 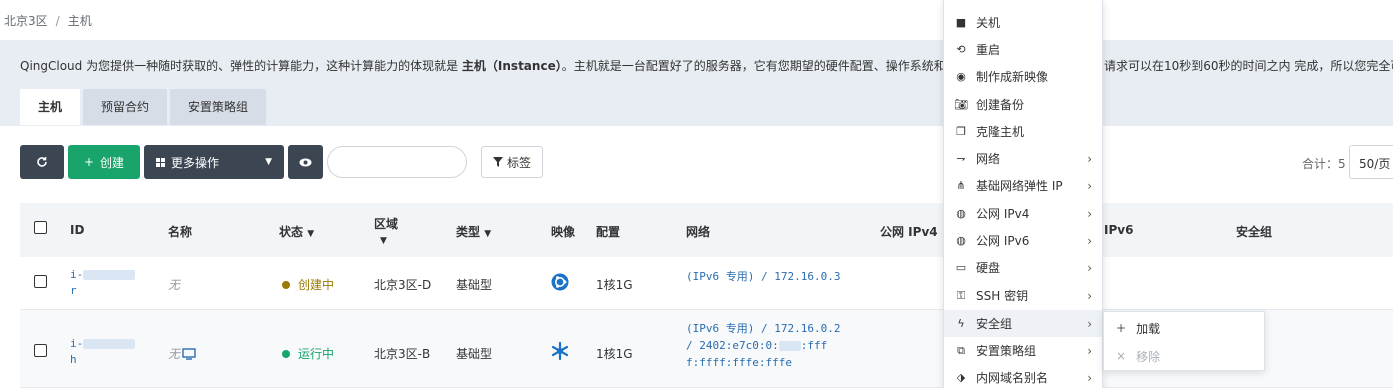 I want to click on ubuntu-icon, so click(x=560, y=283).